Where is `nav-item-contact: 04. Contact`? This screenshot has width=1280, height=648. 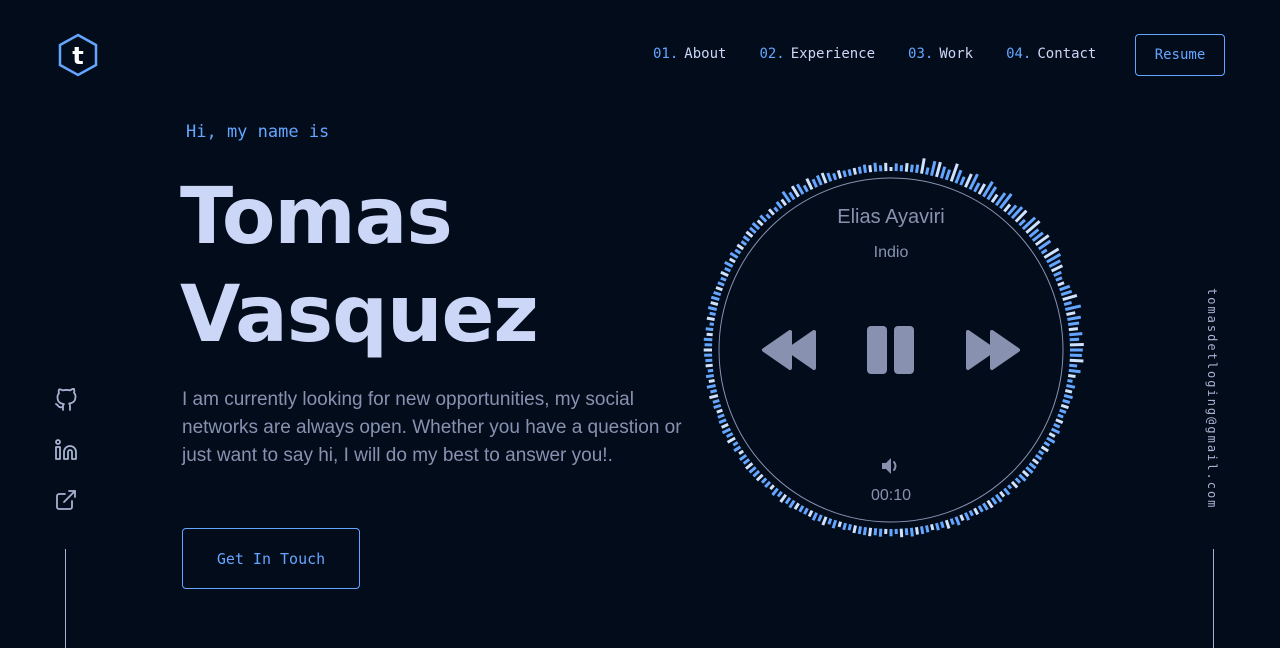
nav-item-contact: 04. Contact is located at coordinates (1051, 54).